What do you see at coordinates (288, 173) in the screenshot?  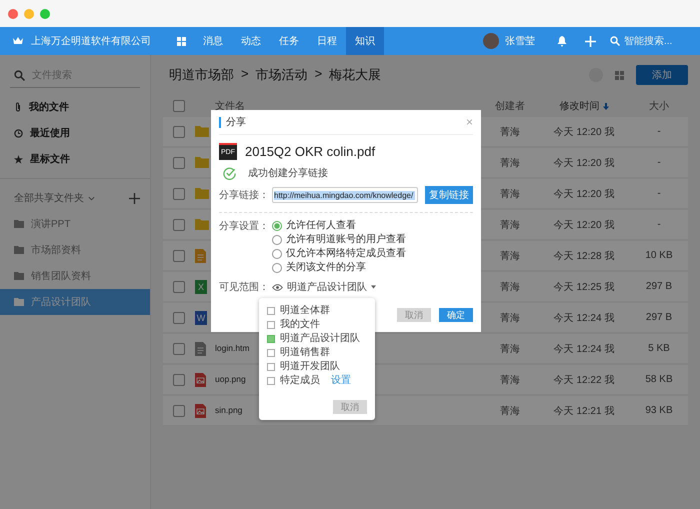 I see `success-message: 成功创建分享链接` at bounding box center [288, 173].